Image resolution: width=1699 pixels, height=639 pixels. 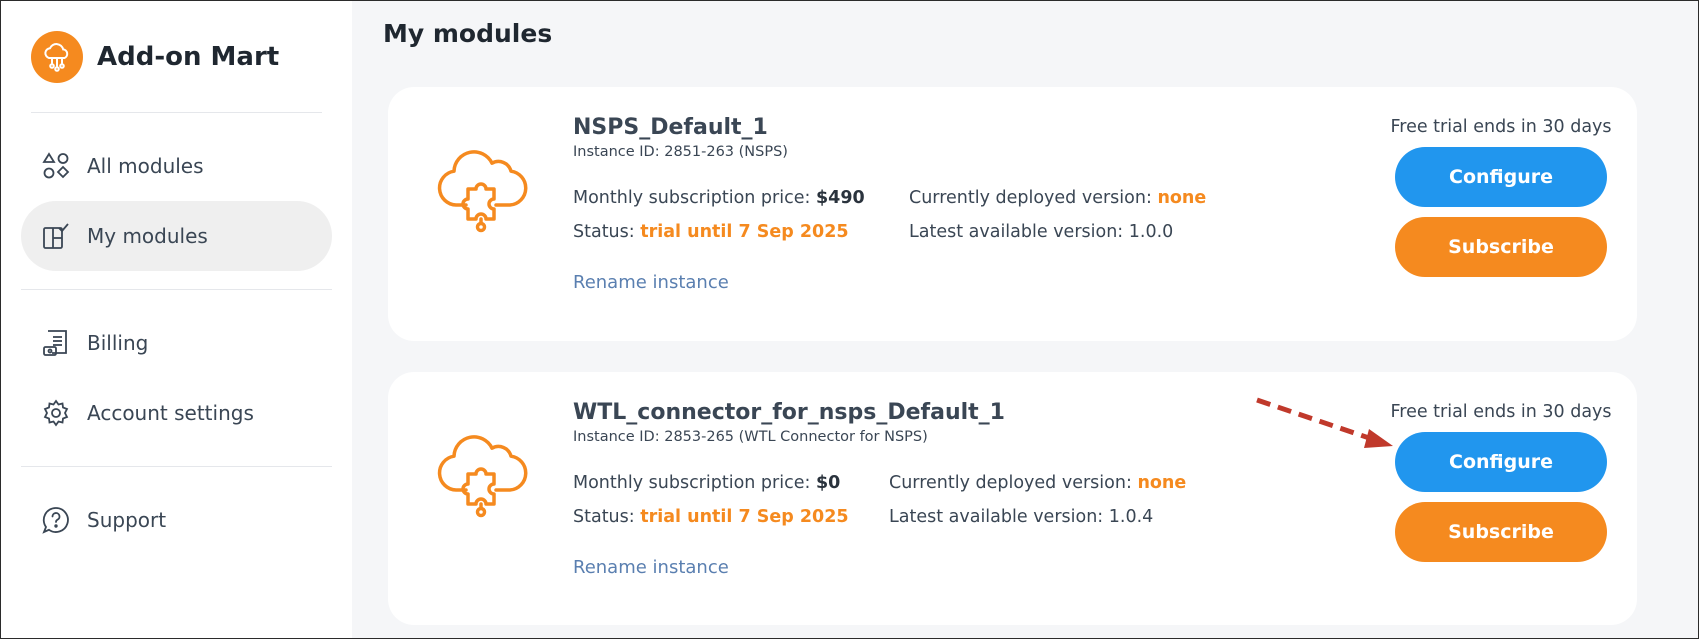 What do you see at coordinates (670, 127) in the screenshot?
I see `module-name: NSPS_Default_1` at bounding box center [670, 127].